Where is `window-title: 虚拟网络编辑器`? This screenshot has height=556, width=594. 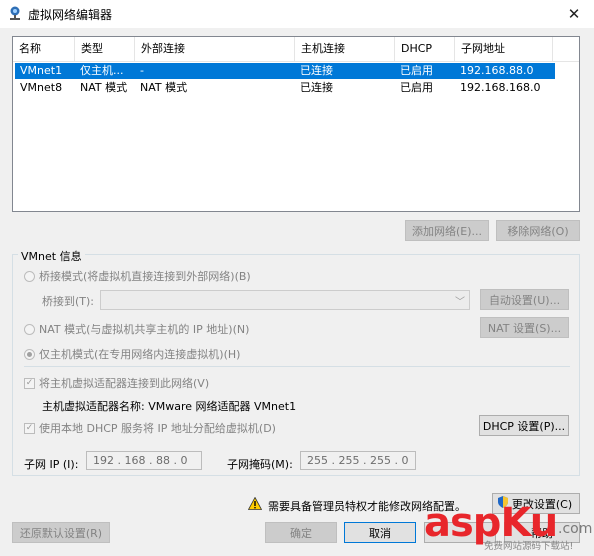
window-title: 虚拟网络编辑器 is located at coordinates (70, 15).